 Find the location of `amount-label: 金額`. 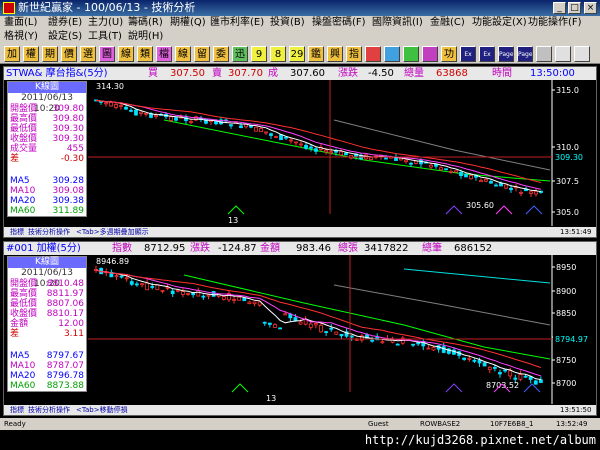

amount-label: 金額 is located at coordinates (270, 248).